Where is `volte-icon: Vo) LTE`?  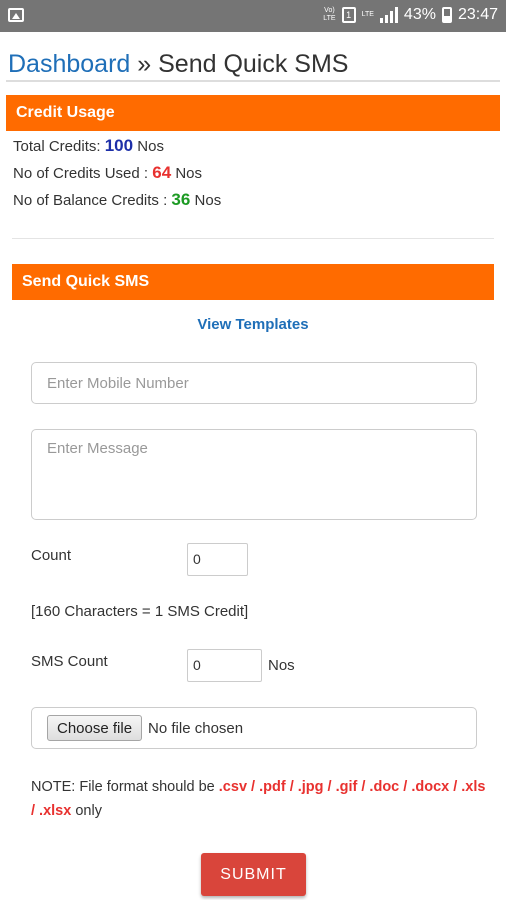
volte-icon: Vo) LTE is located at coordinates (329, 14).